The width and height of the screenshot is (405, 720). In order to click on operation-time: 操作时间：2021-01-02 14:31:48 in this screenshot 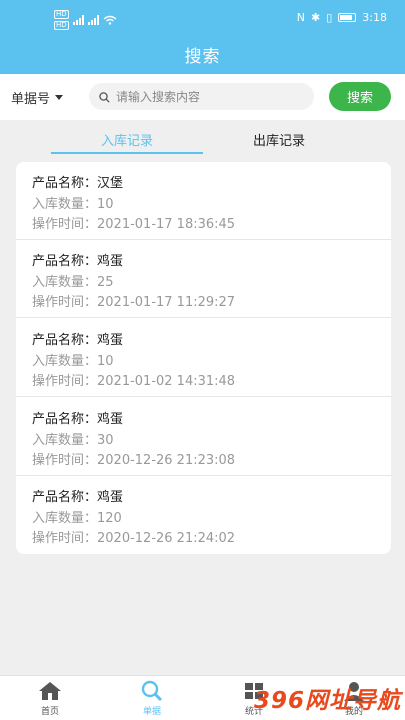, I will do `click(134, 381)`.